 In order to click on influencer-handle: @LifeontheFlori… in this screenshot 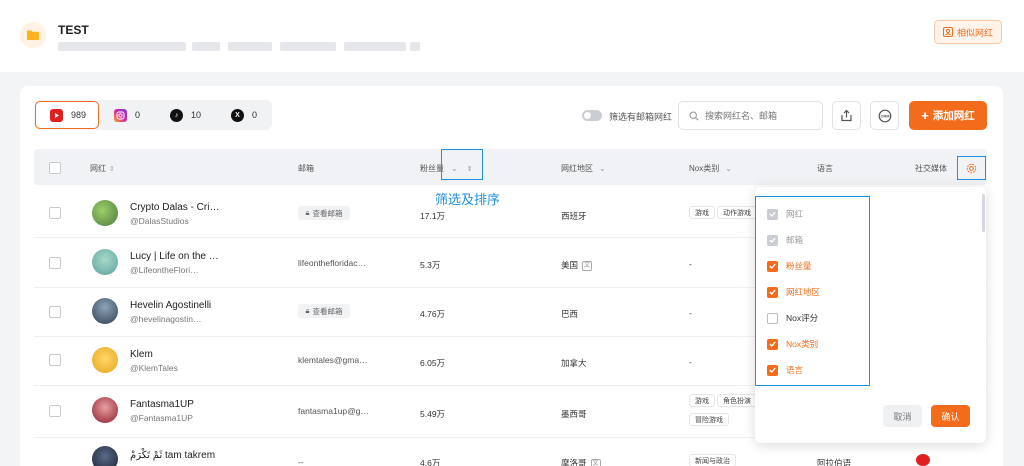, I will do `click(164, 270)`.